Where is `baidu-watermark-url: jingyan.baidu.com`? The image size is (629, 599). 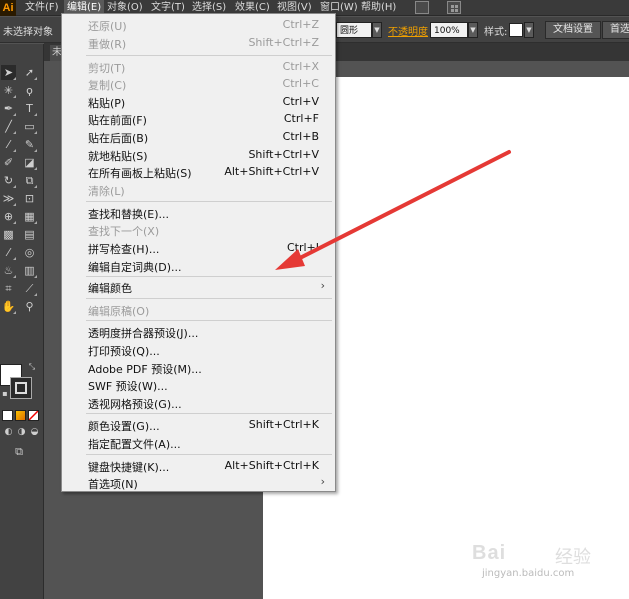 baidu-watermark-url: jingyan.baidu.com is located at coordinates (528, 573).